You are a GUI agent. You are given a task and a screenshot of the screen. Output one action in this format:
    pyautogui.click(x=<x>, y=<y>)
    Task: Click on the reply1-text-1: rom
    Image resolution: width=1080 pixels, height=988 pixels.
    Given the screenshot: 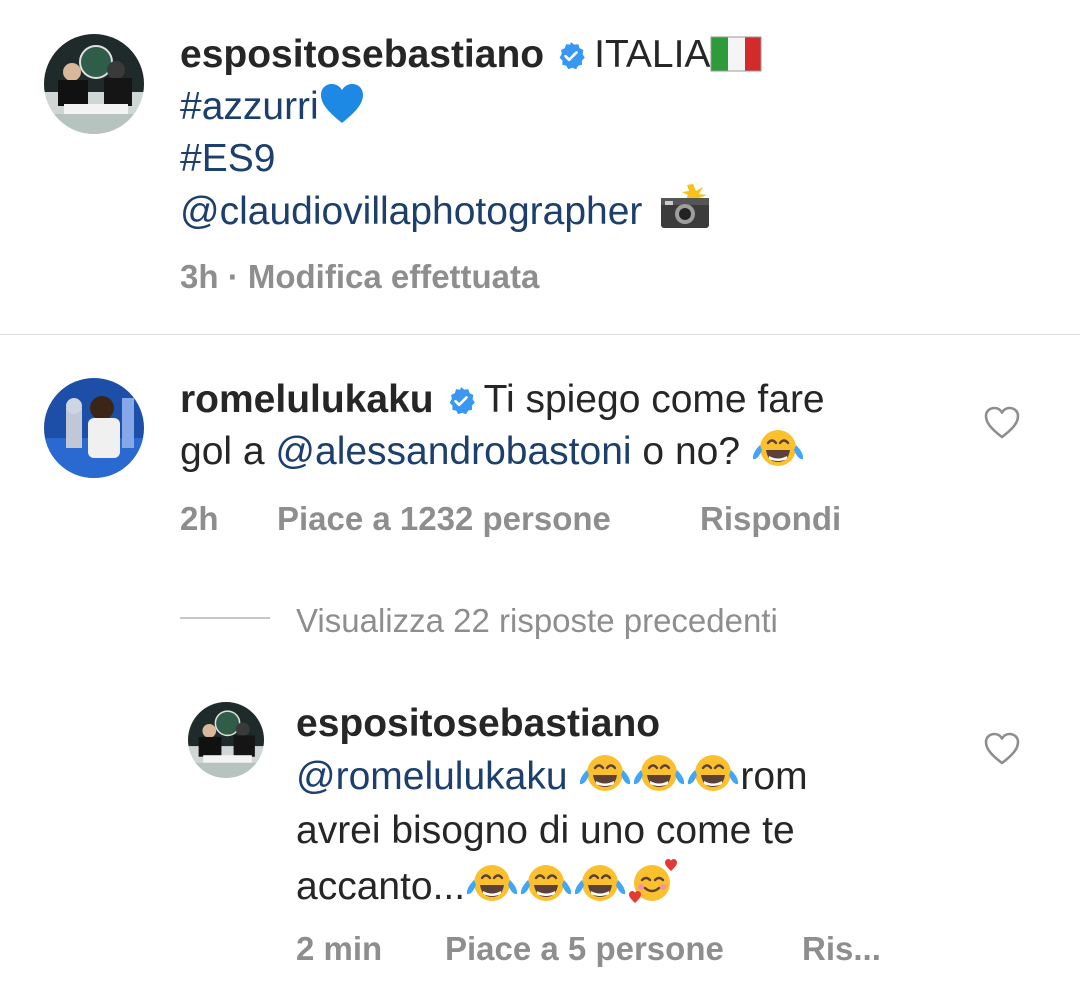 What is the action you would take?
    pyautogui.click(x=774, y=776)
    